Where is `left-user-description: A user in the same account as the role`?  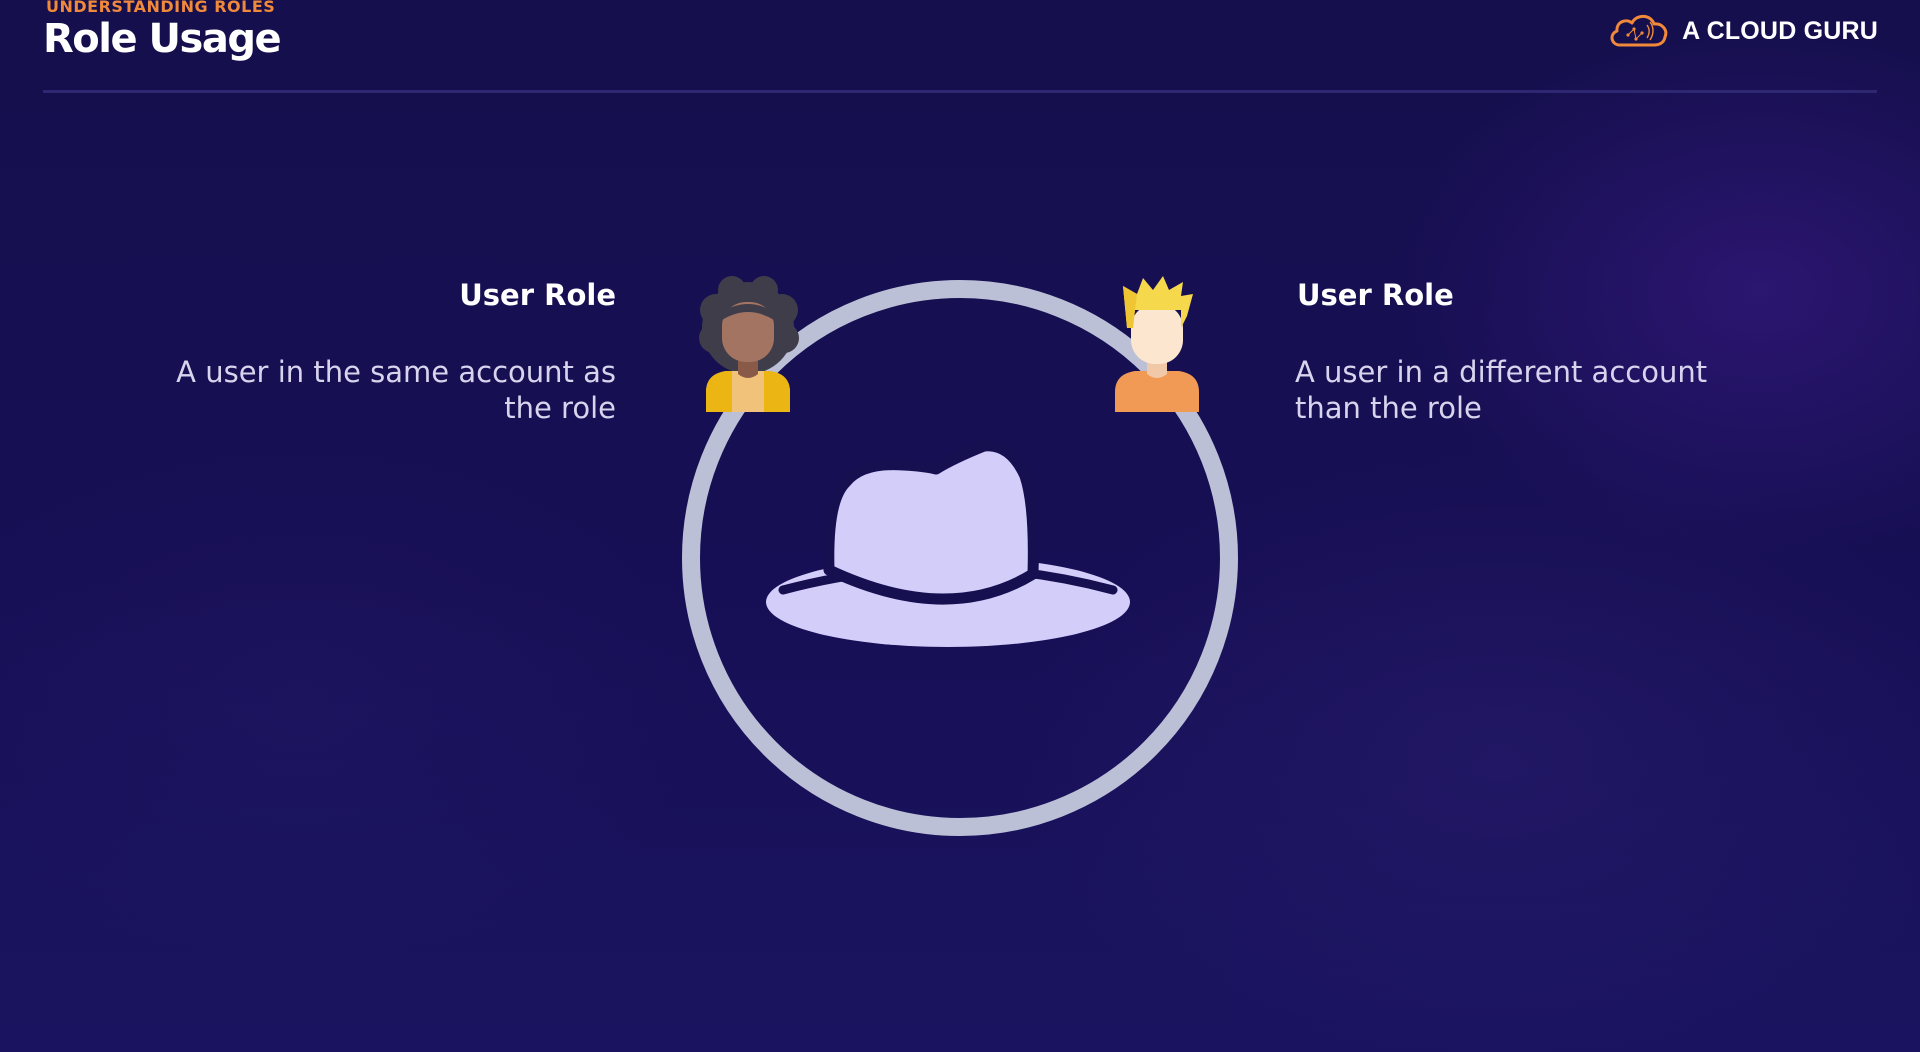
left-user-description: A user in the same account as the role is located at coordinates (396, 390).